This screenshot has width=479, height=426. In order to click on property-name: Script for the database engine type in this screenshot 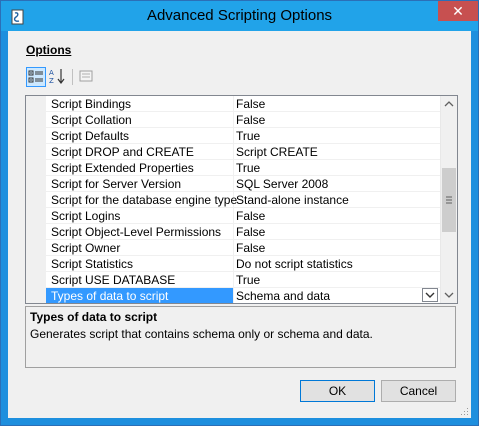, I will do `click(144, 200)`.